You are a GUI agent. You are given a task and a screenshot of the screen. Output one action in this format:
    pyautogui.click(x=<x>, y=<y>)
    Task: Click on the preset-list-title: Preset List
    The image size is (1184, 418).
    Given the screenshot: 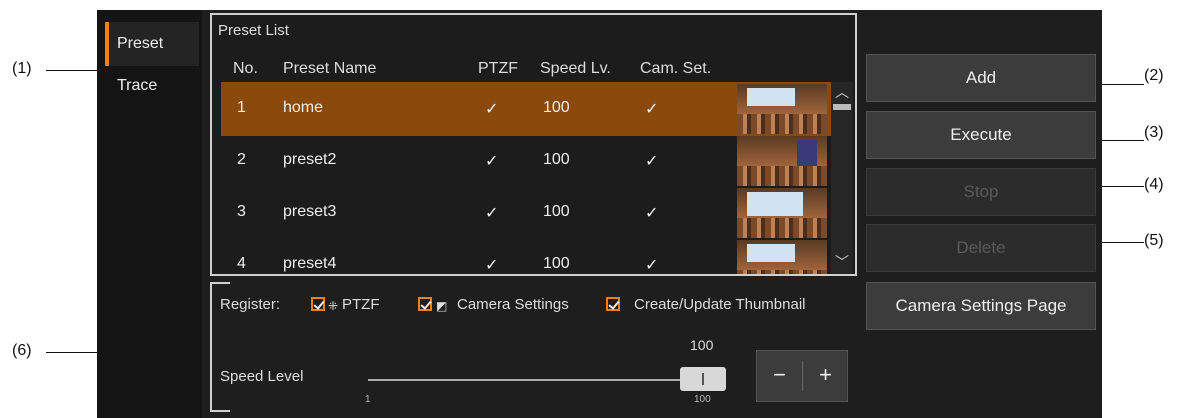 What is the action you would take?
    pyautogui.click(x=253, y=30)
    